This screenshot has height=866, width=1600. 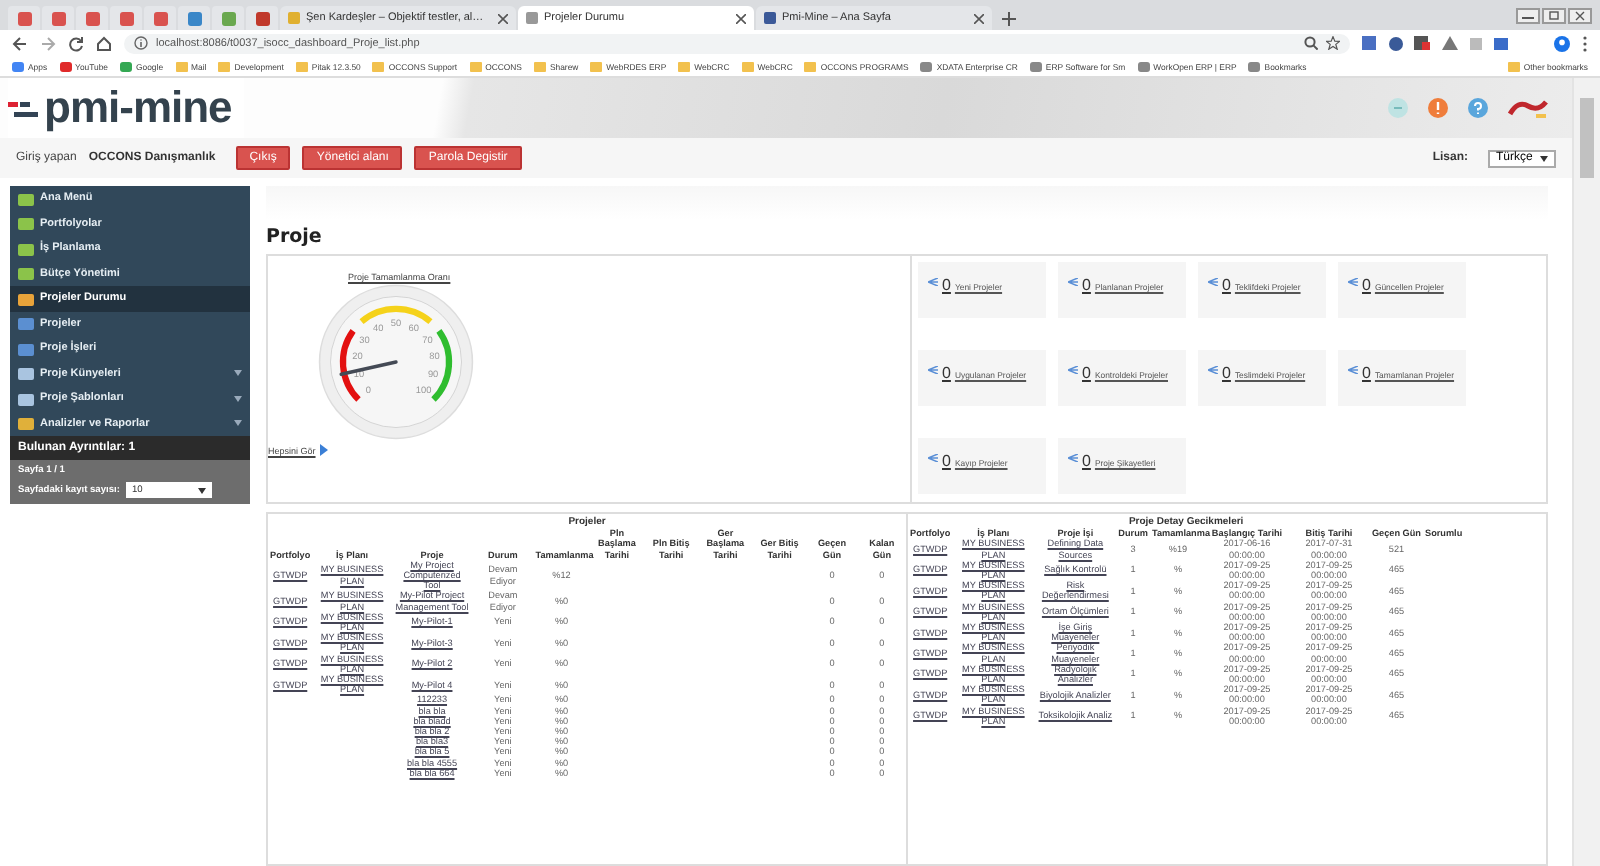 What do you see at coordinates (1009, 19) in the screenshot?
I see `new-tab-icon` at bounding box center [1009, 19].